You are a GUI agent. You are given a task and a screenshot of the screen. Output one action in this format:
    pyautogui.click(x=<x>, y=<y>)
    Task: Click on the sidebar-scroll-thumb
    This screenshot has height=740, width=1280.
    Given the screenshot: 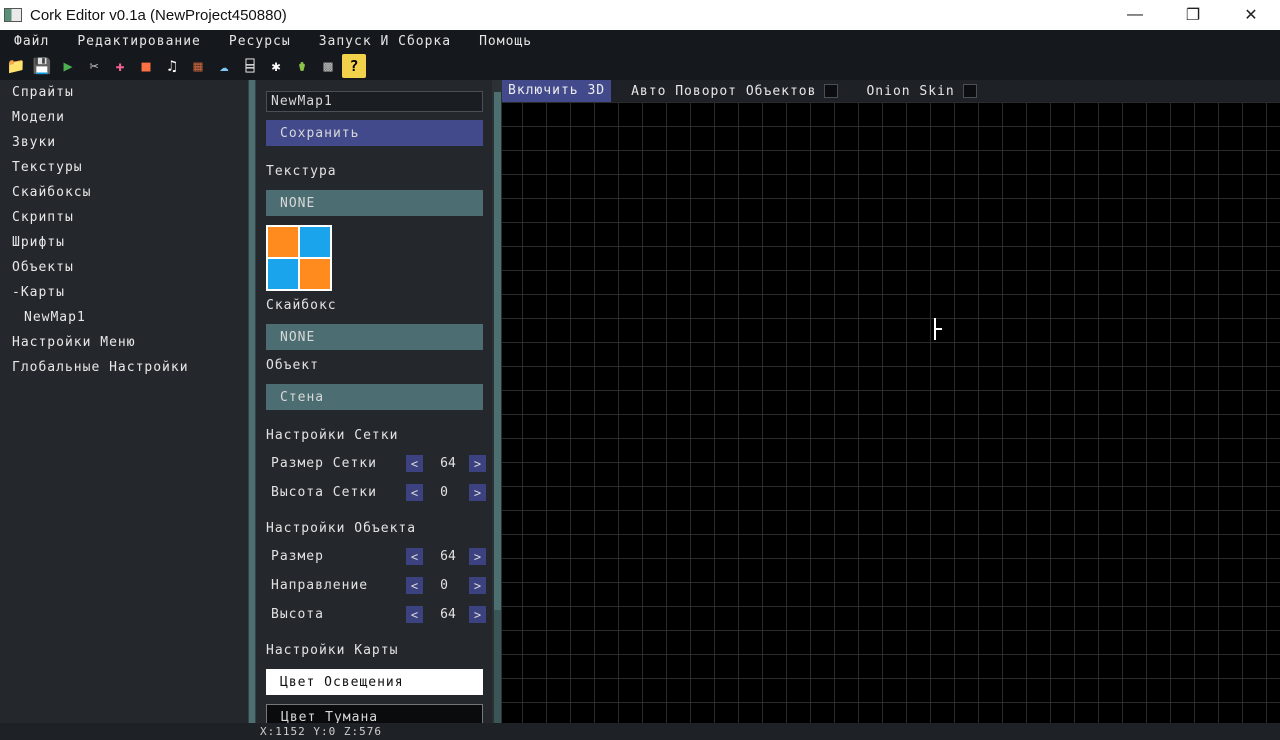 What is the action you would take?
    pyautogui.click(x=252, y=401)
    